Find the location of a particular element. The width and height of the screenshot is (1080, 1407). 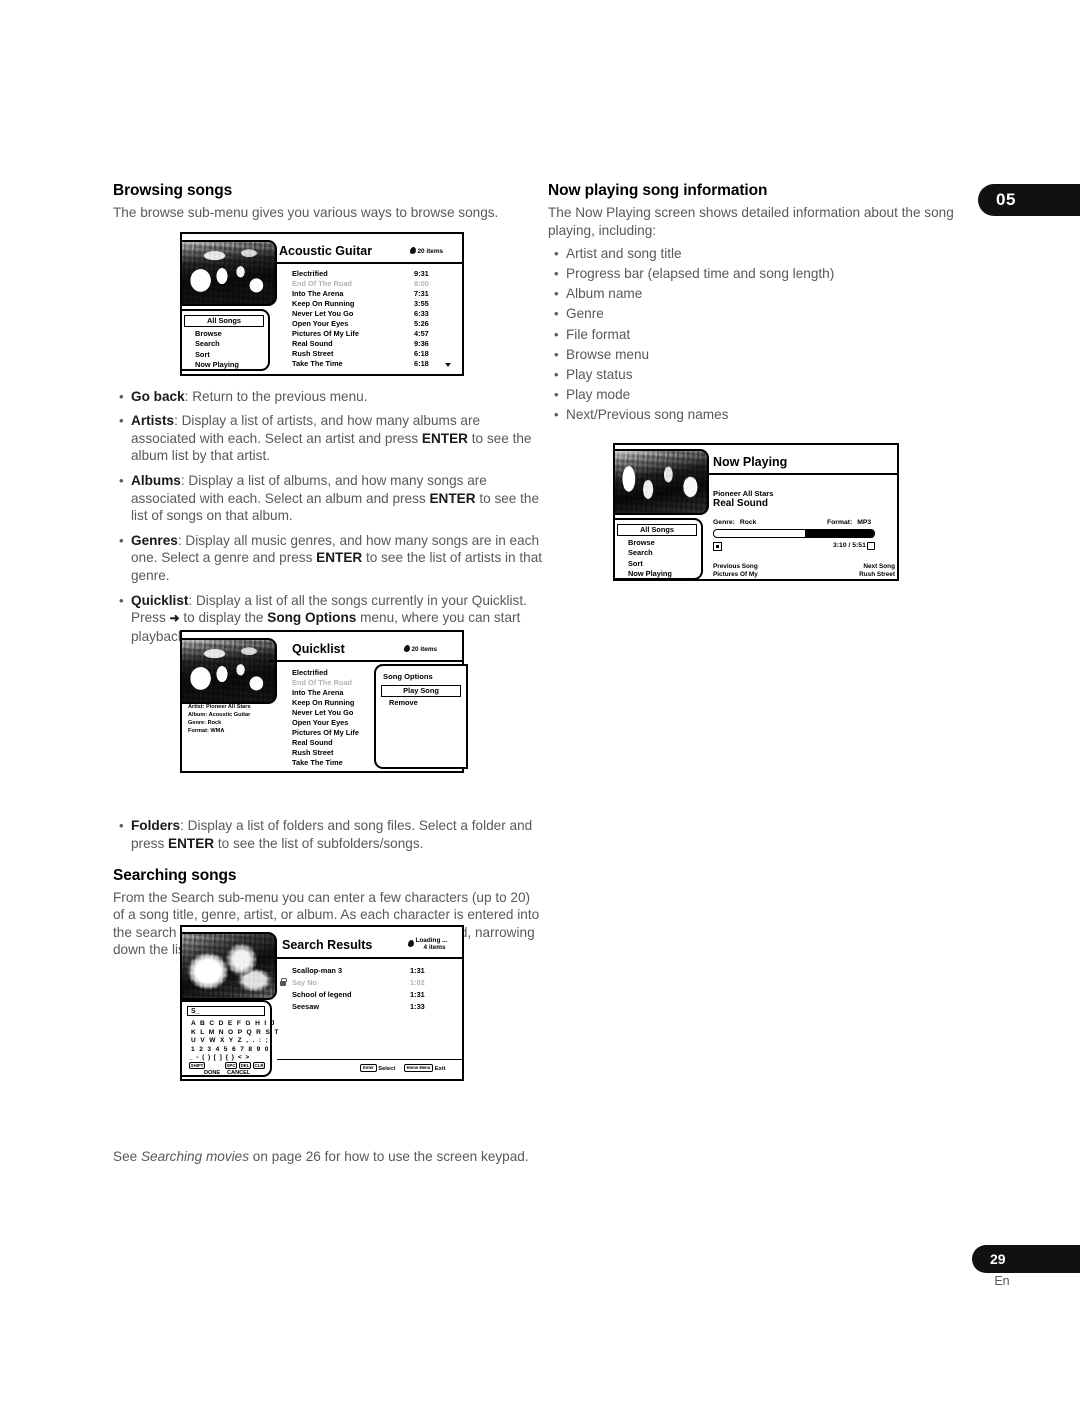

genre-label: Genre: is located at coordinates (724, 522).